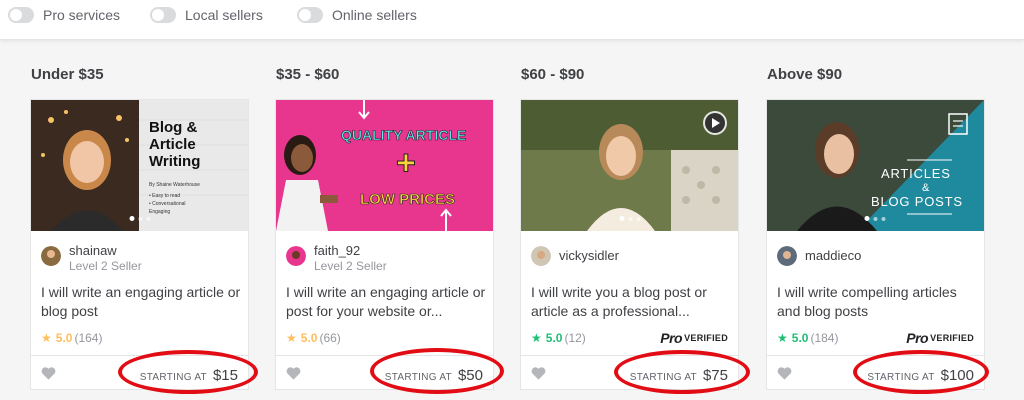 Image resolution: width=1024 pixels, height=400 pixels. I want to click on rating: ★ 5.0 (12), so click(558, 338).